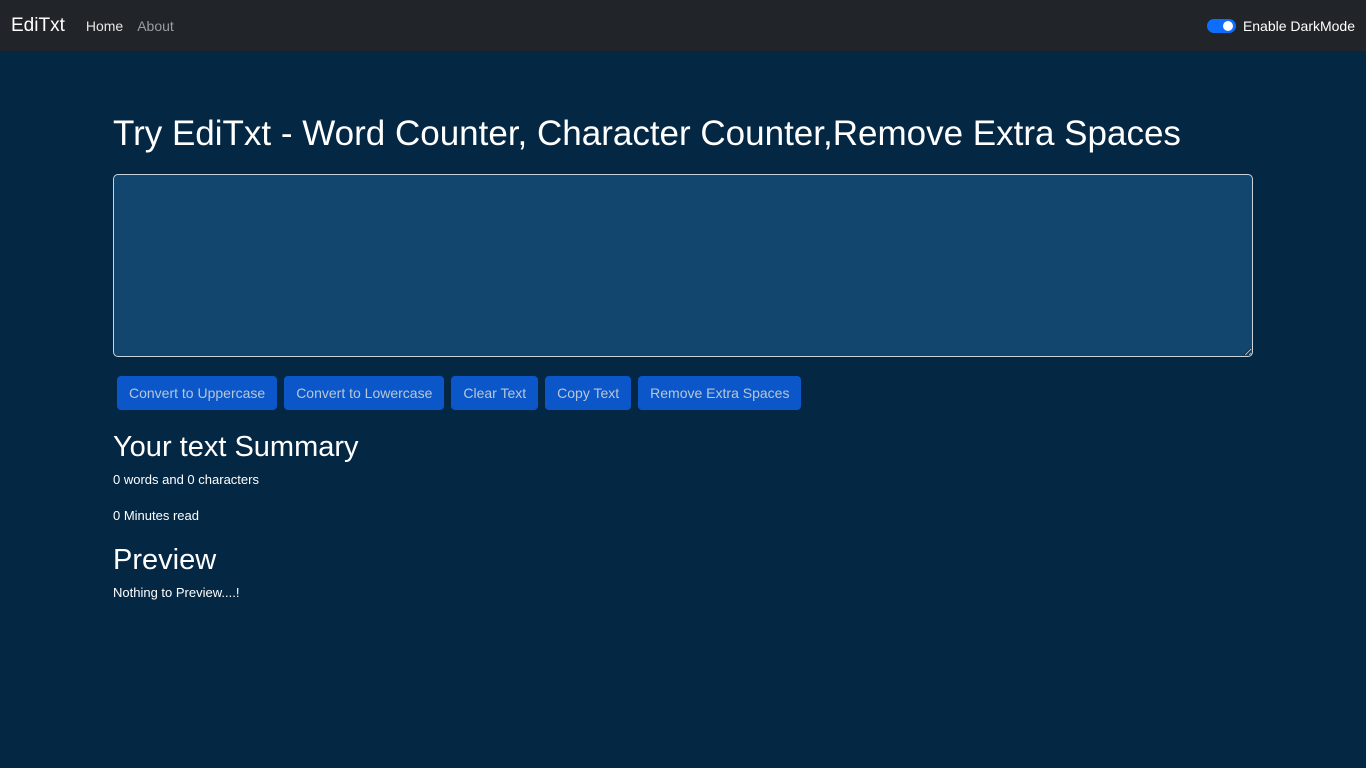  Describe the element at coordinates (1227, 25) in the screenshot. I see `switch-knob` at that location.